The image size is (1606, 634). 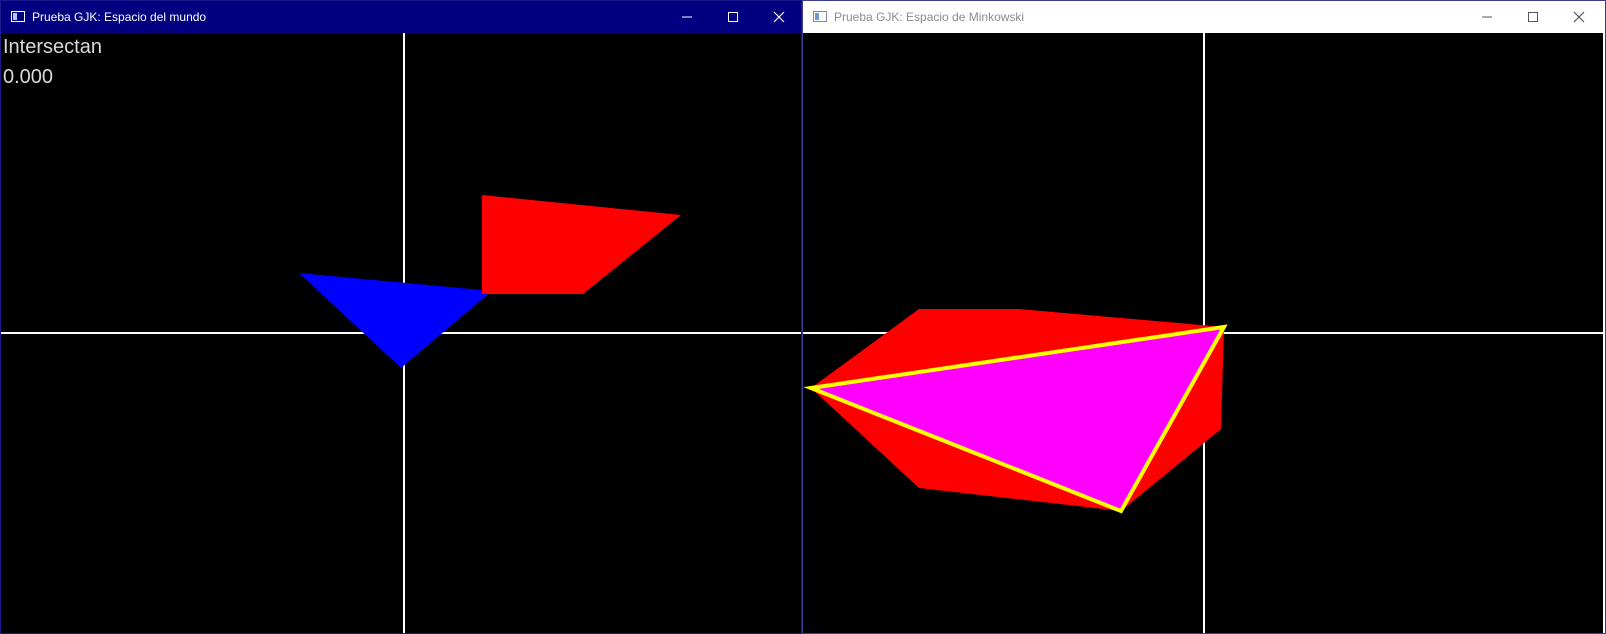 I want to click on intersection-status: Intersectan, so click(x=52, y=47).